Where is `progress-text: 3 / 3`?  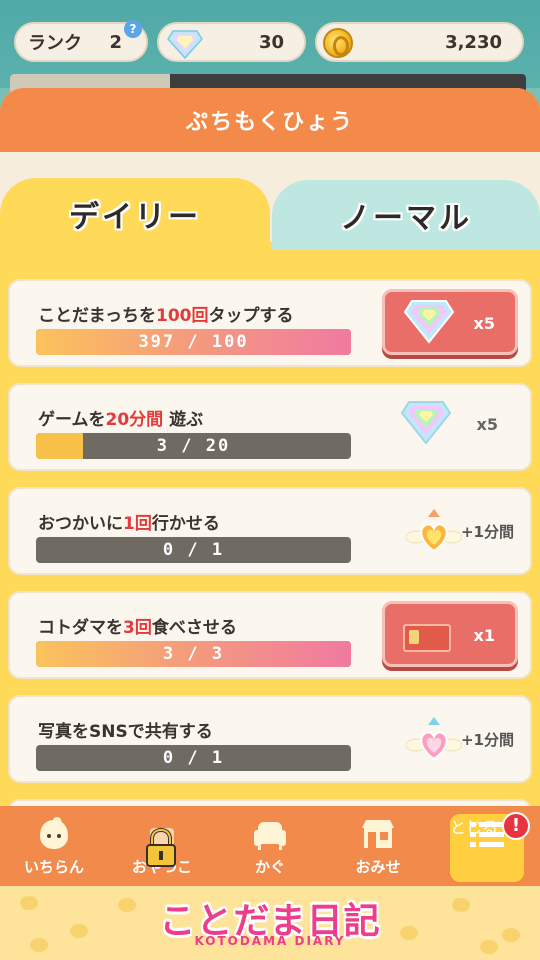 progress-text: 3 / 3 is located at coordinates (193, 654).